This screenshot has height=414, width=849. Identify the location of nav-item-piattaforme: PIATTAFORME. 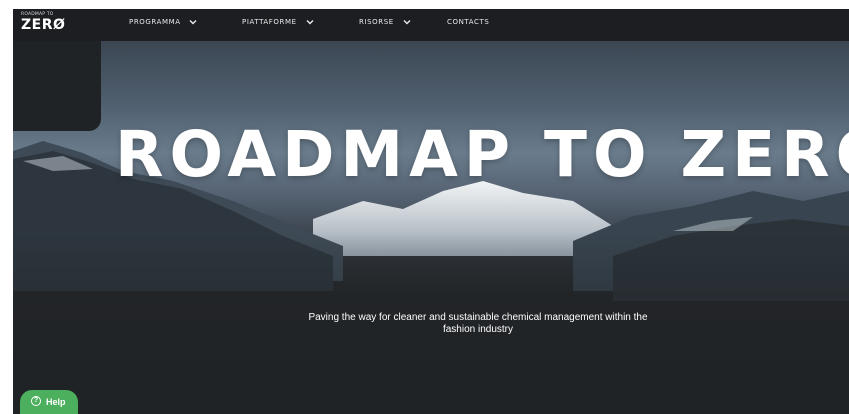
(278, 25).